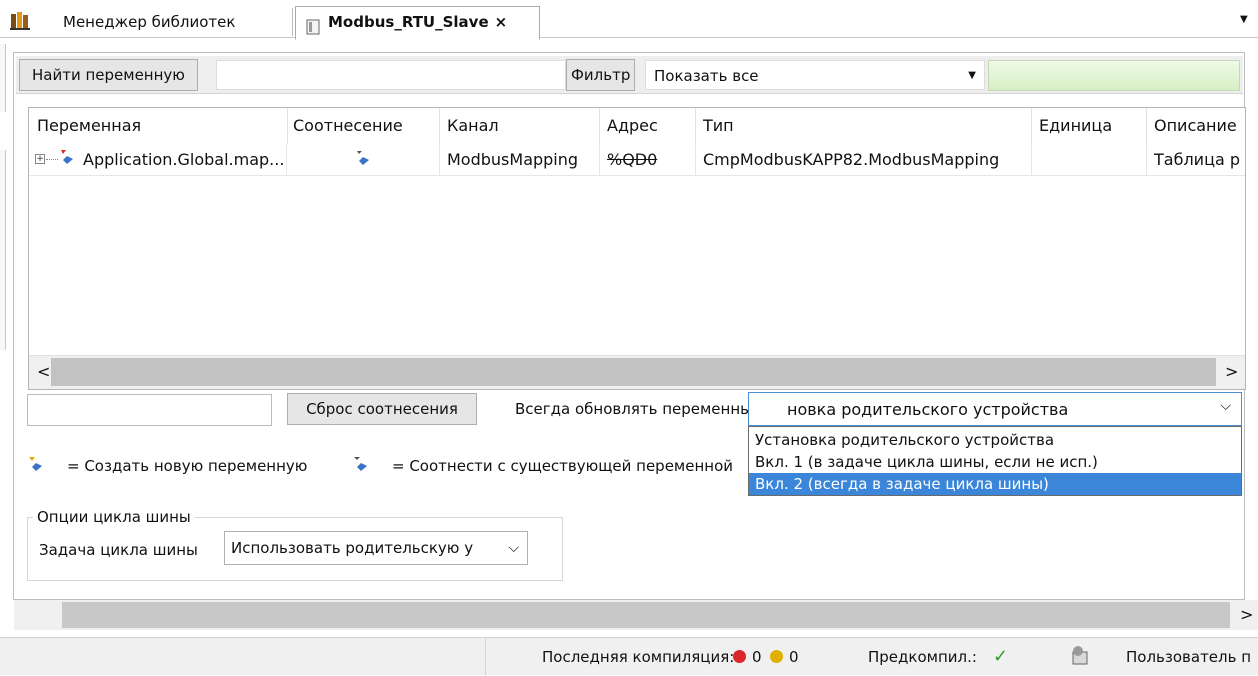 The height and width of the screenshot is (676, 1258). Describe the element at coordinates (21, 20) in the screenshot. I see `library-icon` at that location.